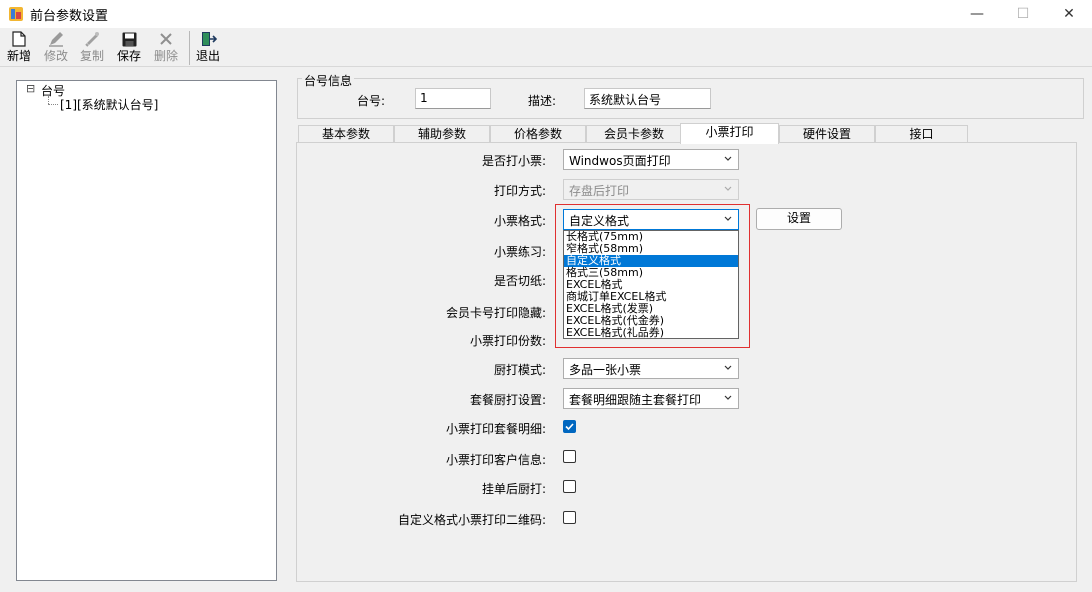 This screenshot has width=1092, height=592. Describe the element at coordinates (647, 98) in the screenshot. I see `station-desc-field: 系统默认台号` at that location.